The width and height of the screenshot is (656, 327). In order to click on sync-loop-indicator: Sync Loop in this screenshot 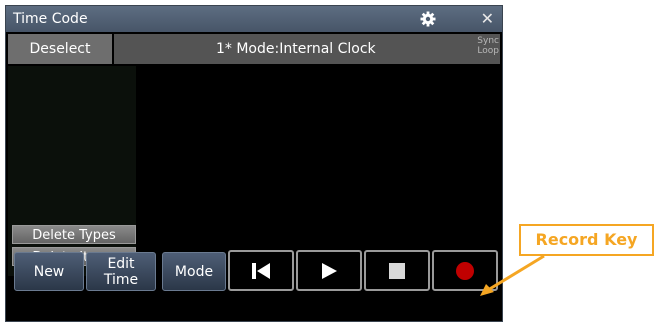, I will do `click(488, 46)`.